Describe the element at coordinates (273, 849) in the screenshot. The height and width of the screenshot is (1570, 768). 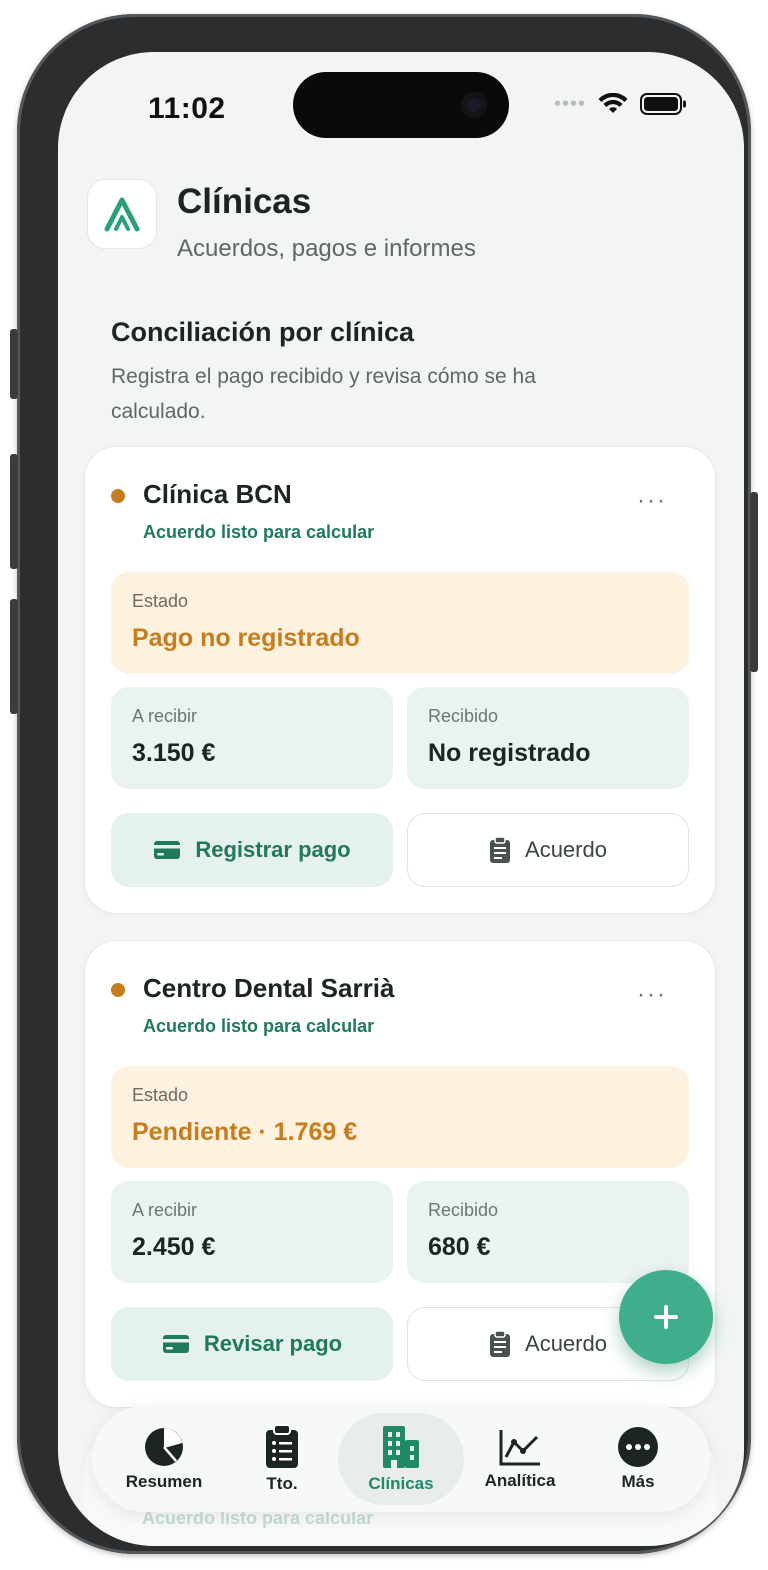
I see `button-label: Registrar pago` at that location.